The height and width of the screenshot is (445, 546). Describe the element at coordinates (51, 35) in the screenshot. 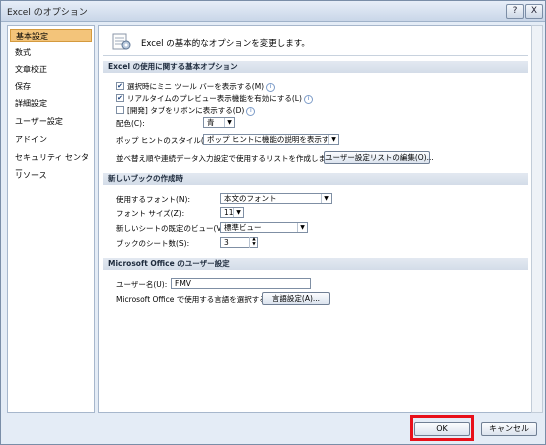

I see `sidebar-item-basic: 基本設定` at that location.